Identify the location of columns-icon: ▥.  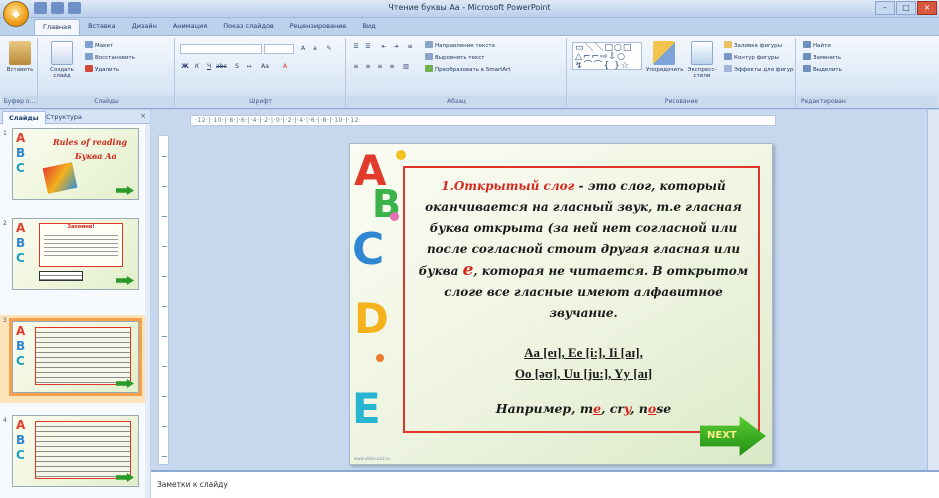
(406, 66).